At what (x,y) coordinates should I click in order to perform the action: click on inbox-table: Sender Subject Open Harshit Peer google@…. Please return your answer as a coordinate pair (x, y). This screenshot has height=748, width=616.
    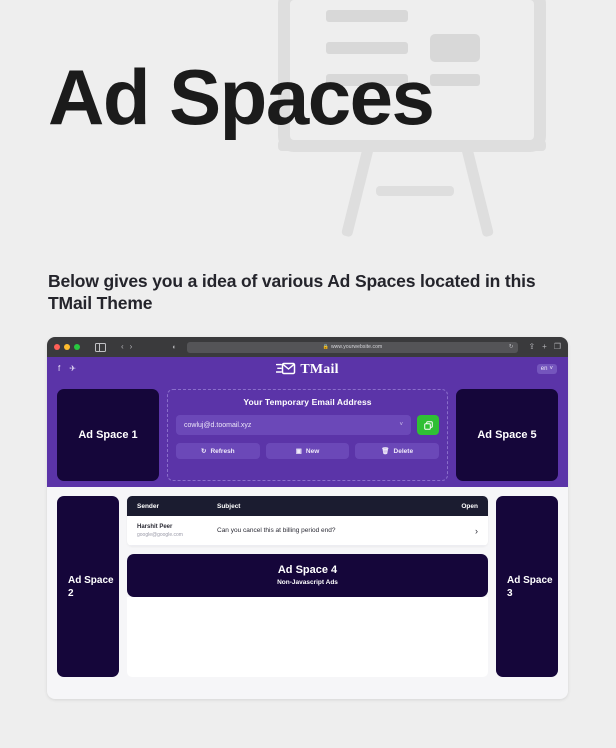
    Looking at the image, I should click on (307, 521).